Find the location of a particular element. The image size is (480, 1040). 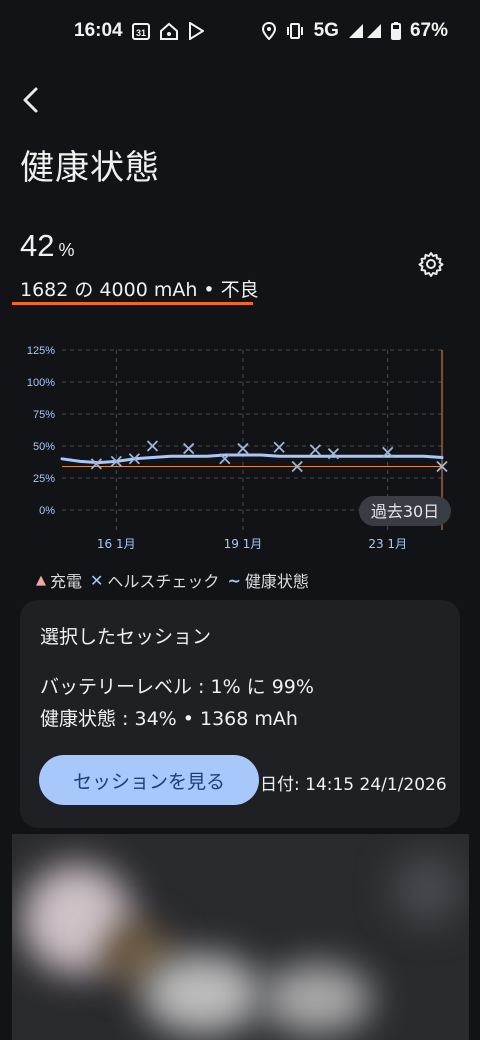

y-tick-label: 125% is located at coordinates (41, 351).